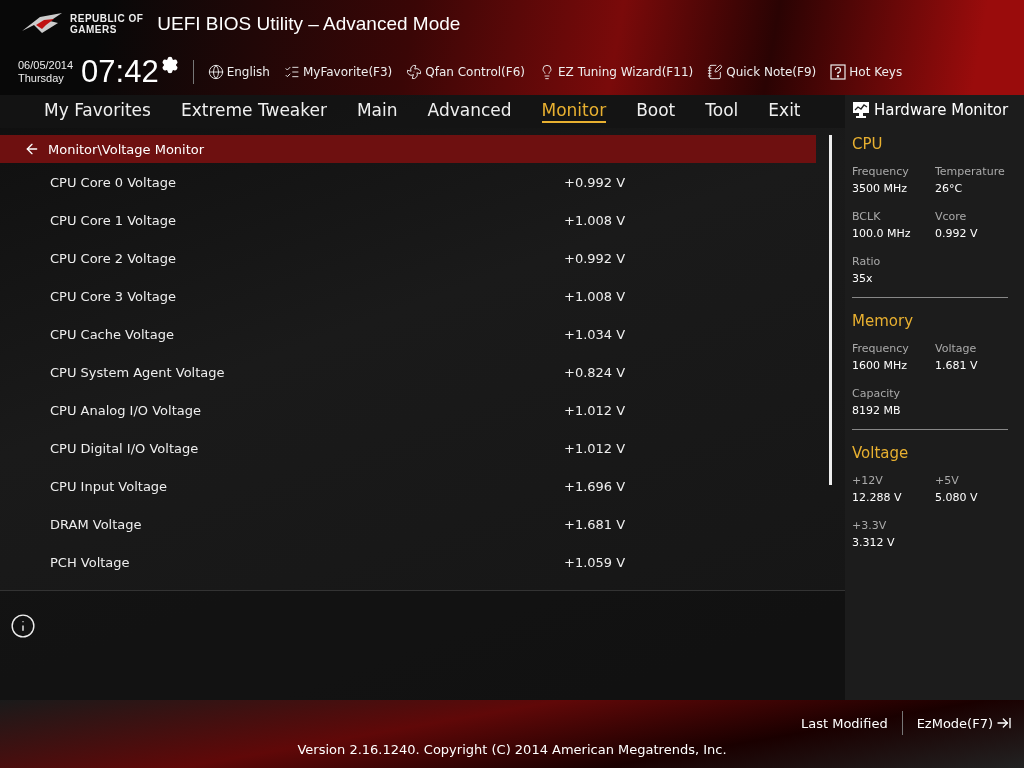 The height and width of the screenshot is (768, 1024). What do you see at coordinates (595, 372) in the screenshot?
I see `setting-value: +0.824 V` at bounding box center [595, 372].